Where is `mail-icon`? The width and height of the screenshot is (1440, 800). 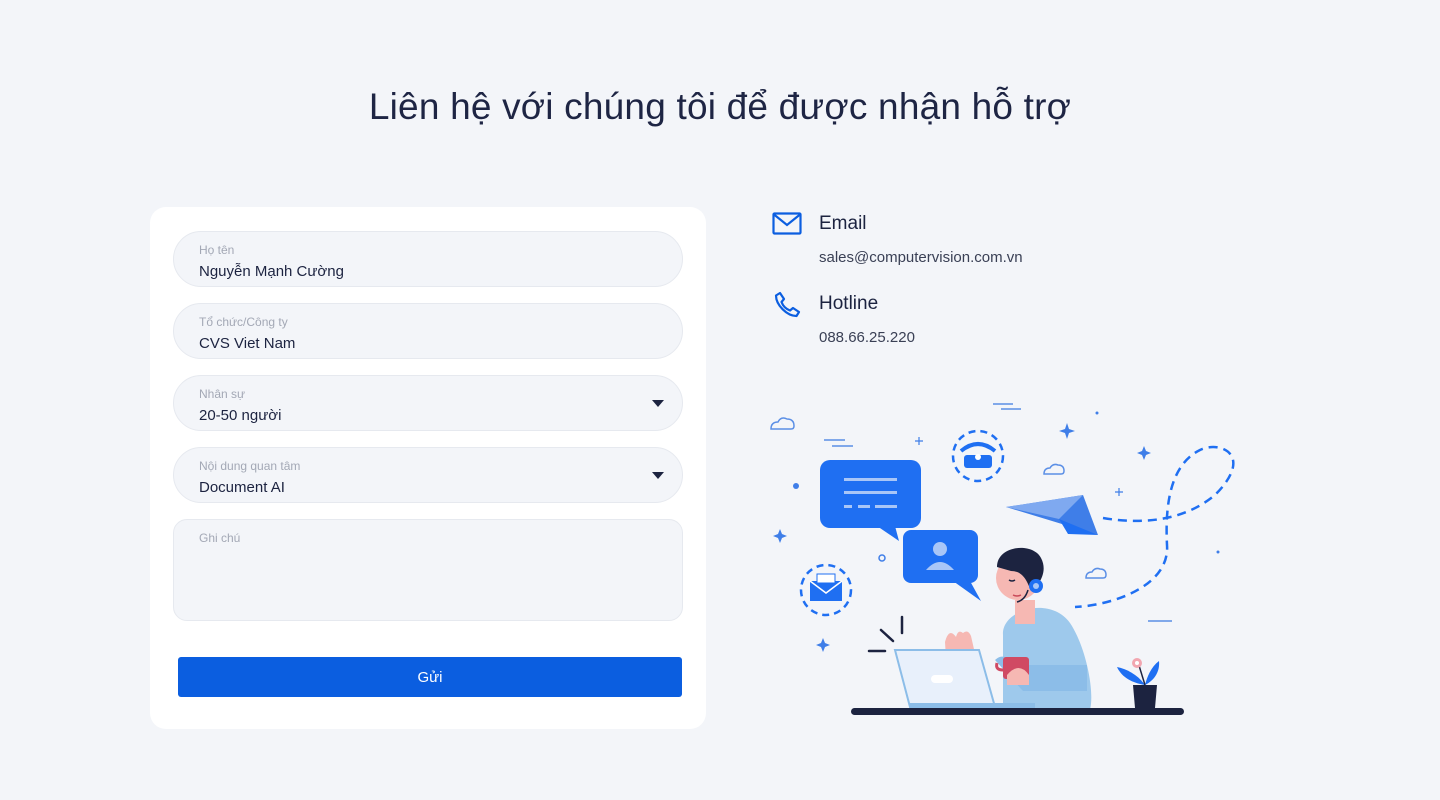 mail-icon is located at coordinates (787, 223).